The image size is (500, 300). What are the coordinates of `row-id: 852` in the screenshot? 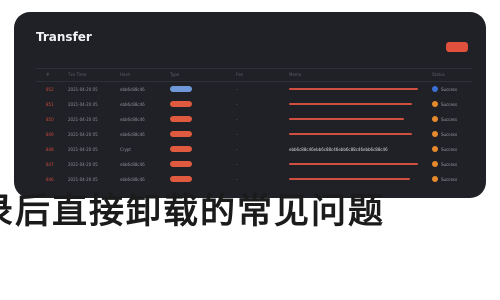 It's located at (50, 89).